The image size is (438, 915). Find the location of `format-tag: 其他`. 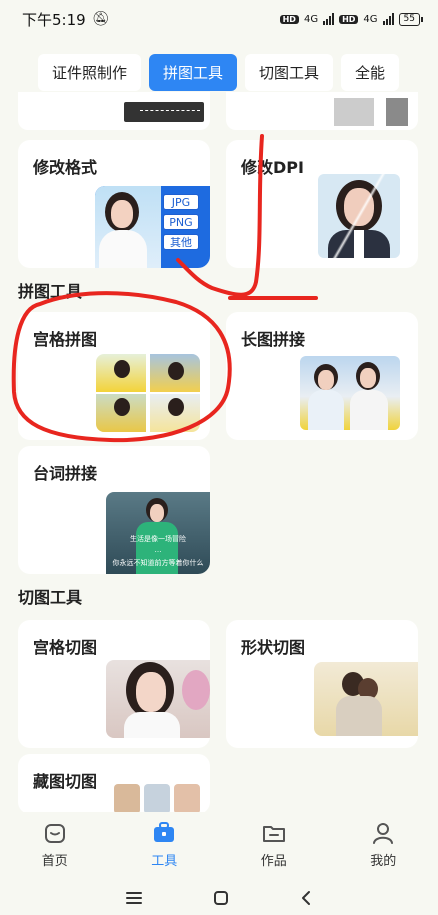

format-tag: 其他 is located at coordinates (181, 242).